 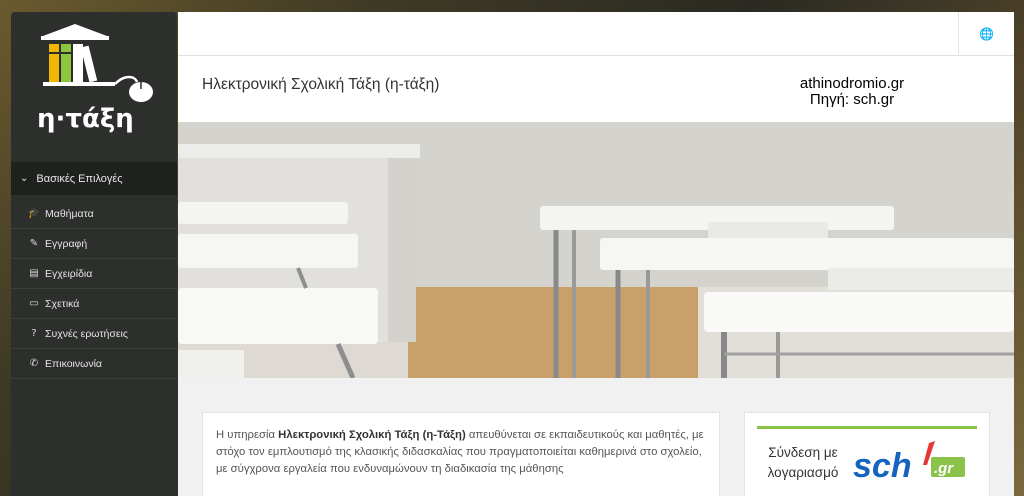 I want to click on sidebar-item-faq: ? Συχνές ερωτήσεις, so click(x=94, y=334).